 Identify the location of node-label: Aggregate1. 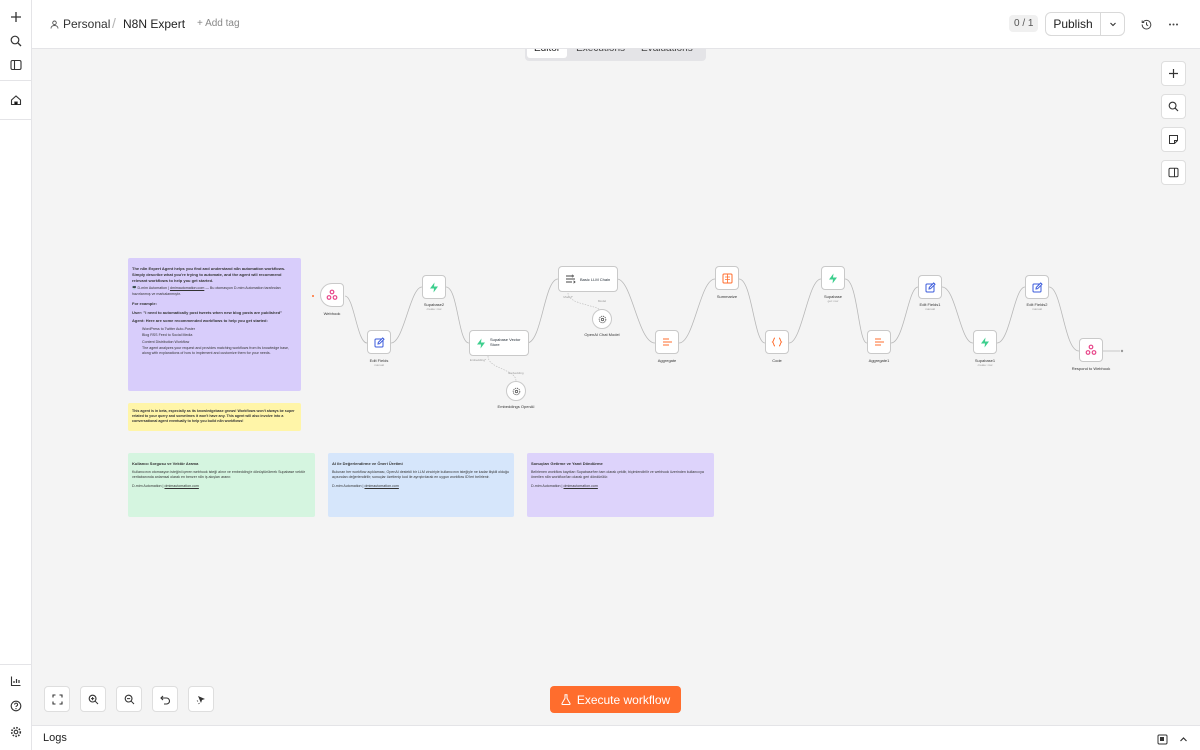
(879, 360).